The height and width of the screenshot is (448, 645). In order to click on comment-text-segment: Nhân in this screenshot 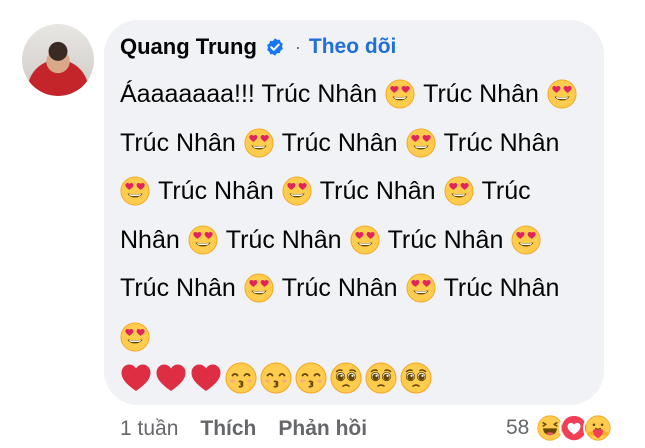, I will do `click(150, 239)`.